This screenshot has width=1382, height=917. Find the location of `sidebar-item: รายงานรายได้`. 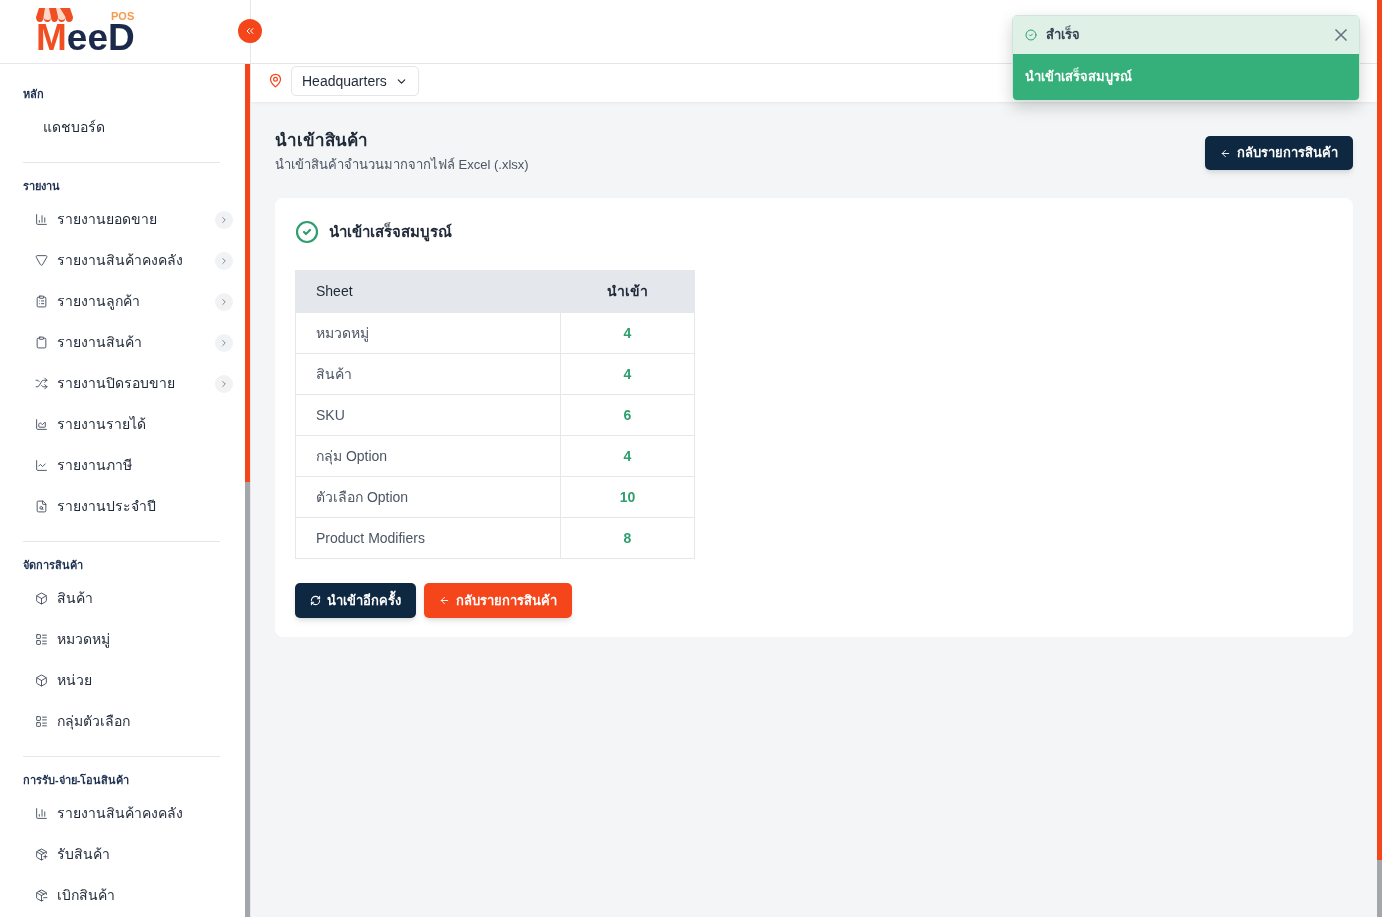

sidebar-item: รายงานรายได้ is located at coordinates (90, 424).